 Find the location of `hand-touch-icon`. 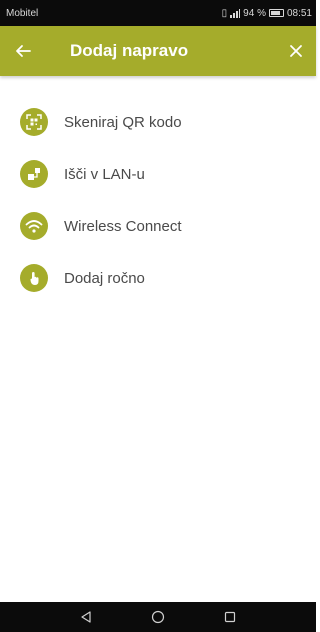

hand-touch-icon is located at coordinates (34, 278).